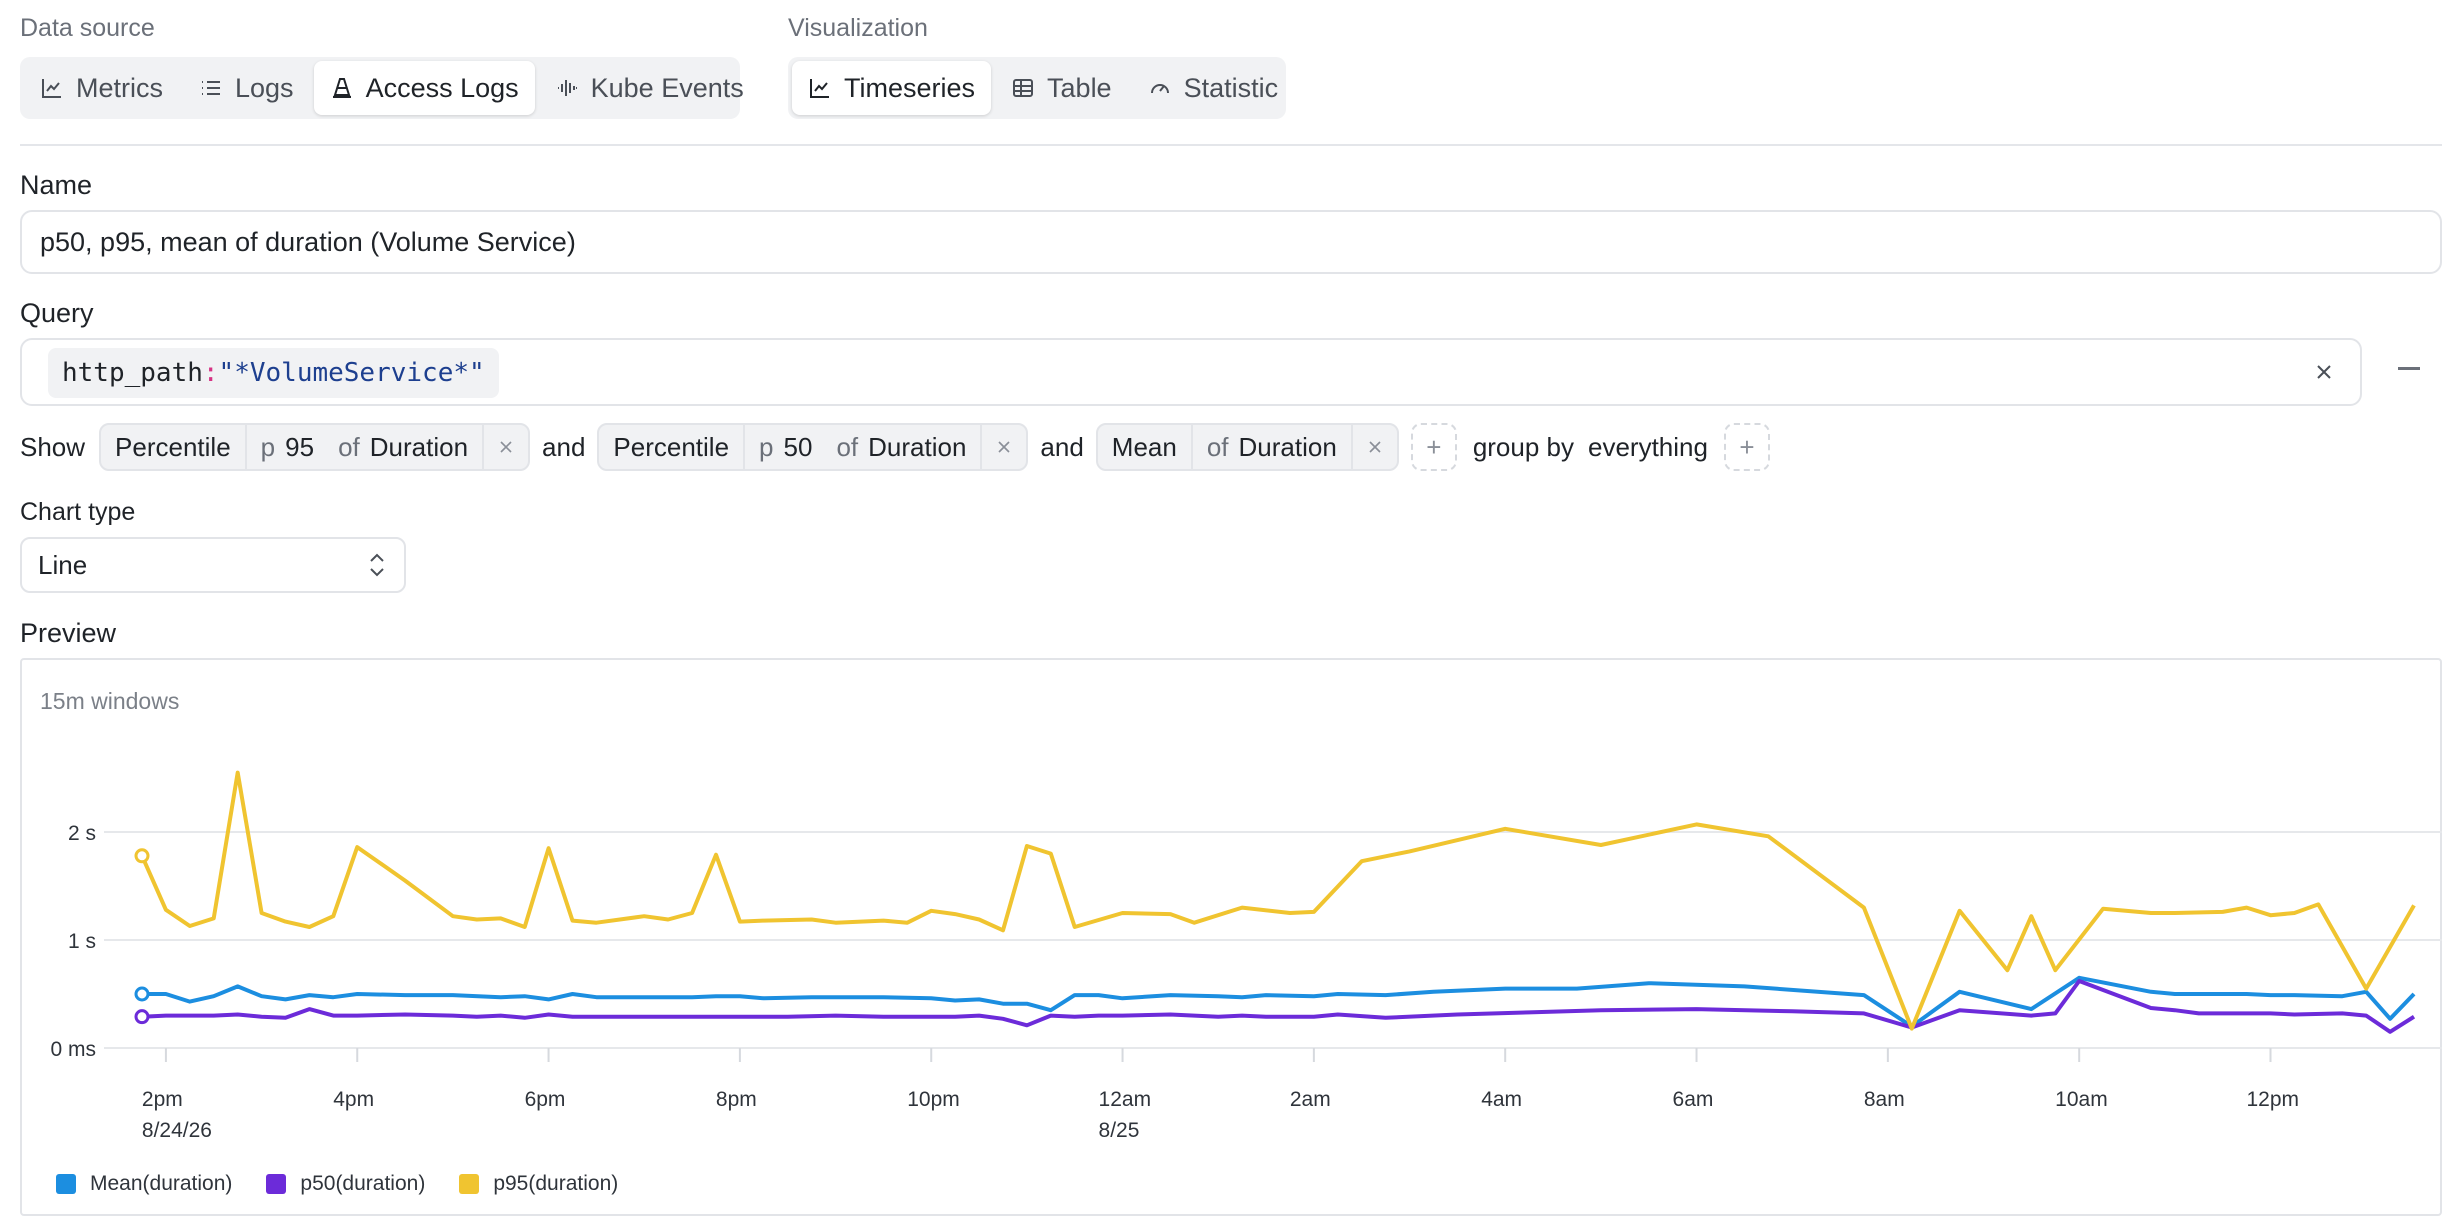  Describe the element at coordinates (366, 447) in the screenshot. I see `aggregation-params: p 95 of Duration` at that location.